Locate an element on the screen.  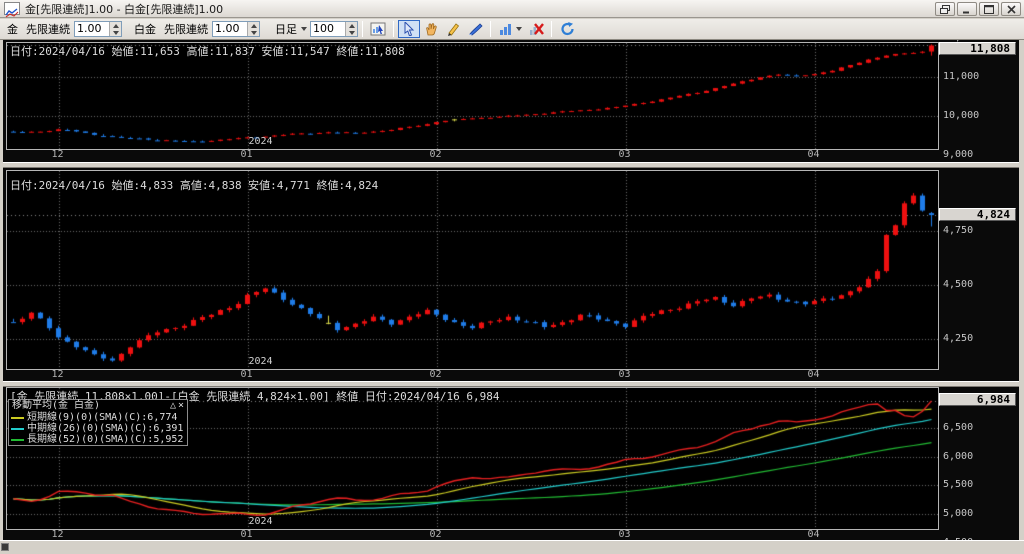
y-tick-label: 10,000 is located at coordinates (961, 115).